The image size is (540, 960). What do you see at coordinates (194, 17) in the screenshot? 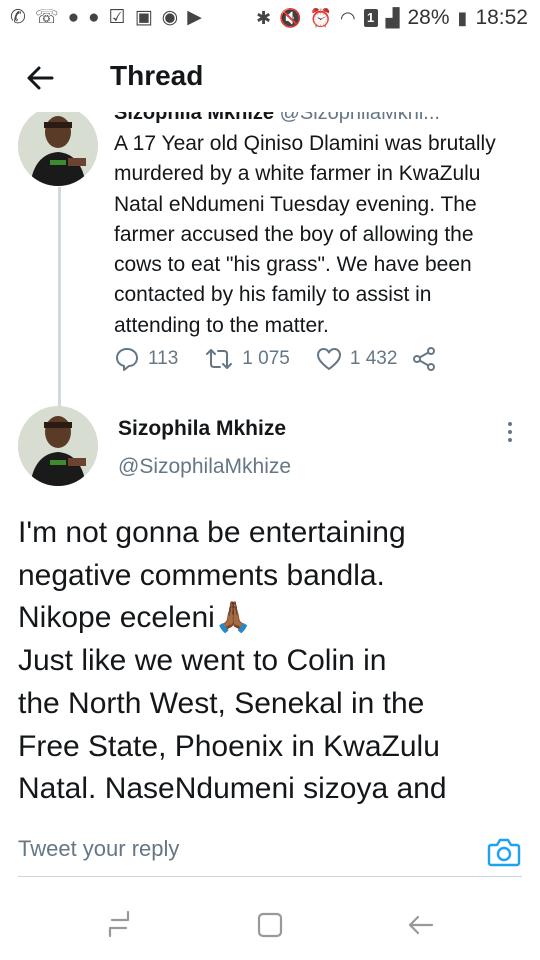
I see `play-icon: ▶` at bounding box center [194, 17].